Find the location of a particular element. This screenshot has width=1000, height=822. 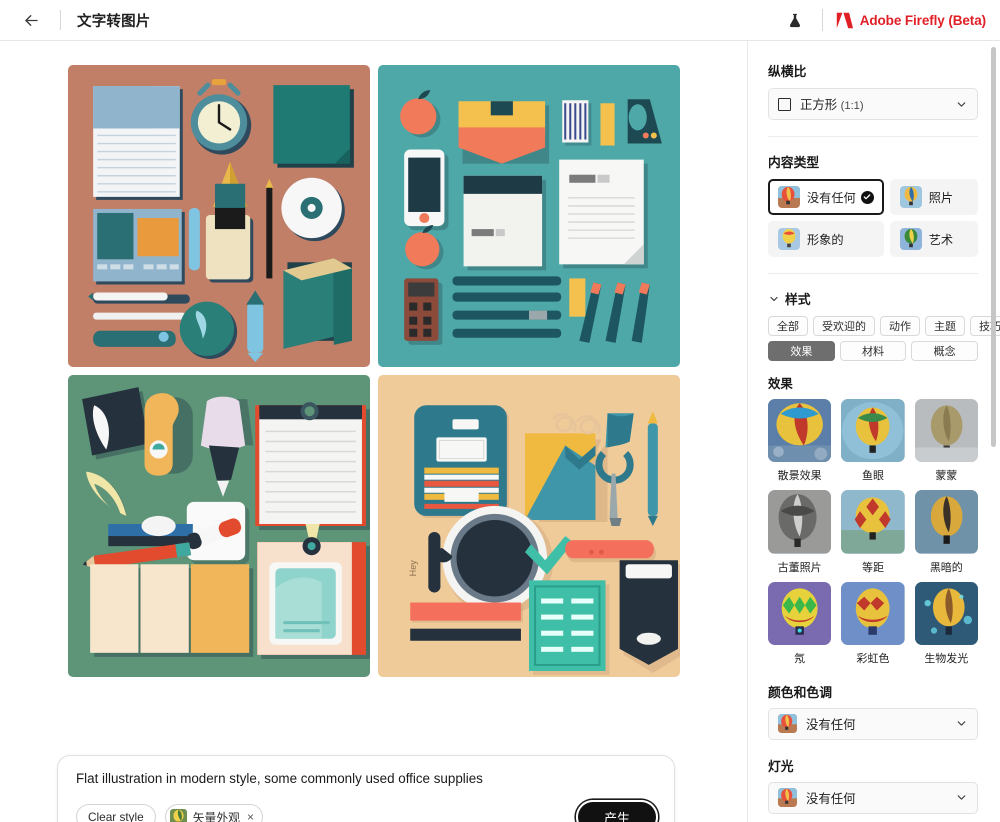

style-filter-theme: 主题 is located at coordinates (945, 326).